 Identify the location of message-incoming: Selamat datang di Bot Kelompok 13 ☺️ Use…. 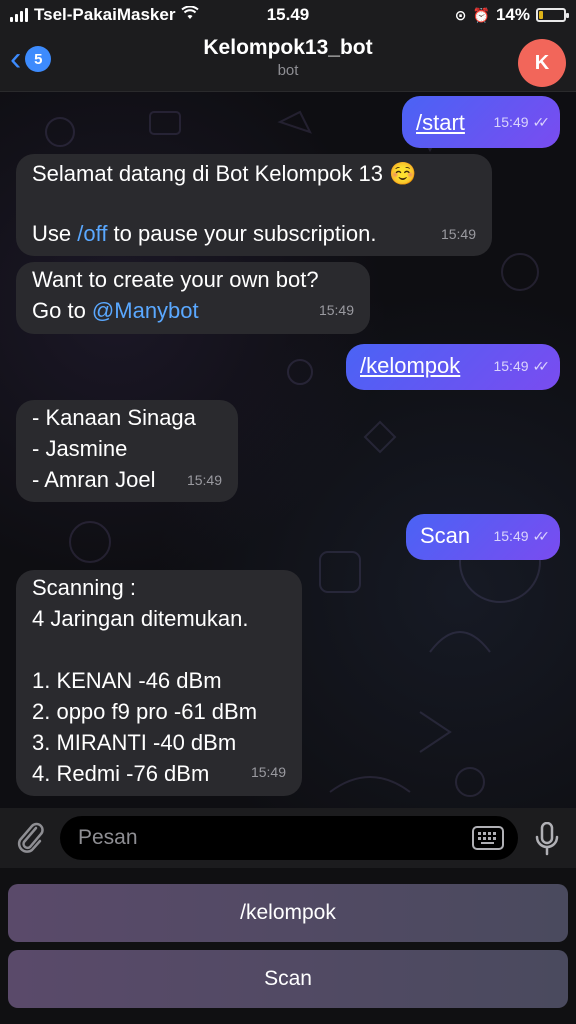
(254, 205).